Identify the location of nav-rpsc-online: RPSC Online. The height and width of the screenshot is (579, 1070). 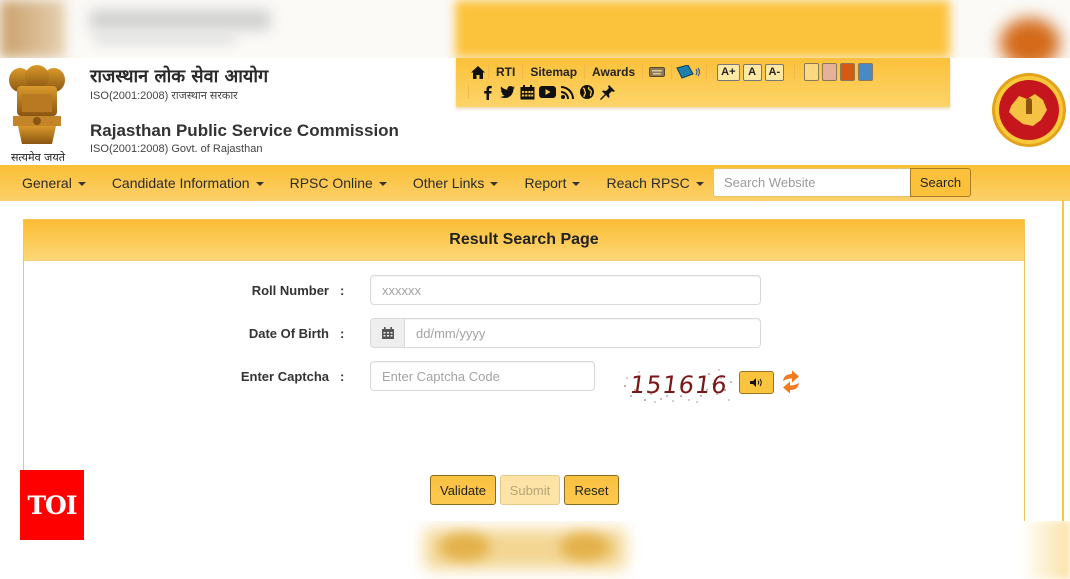
(338, 183).